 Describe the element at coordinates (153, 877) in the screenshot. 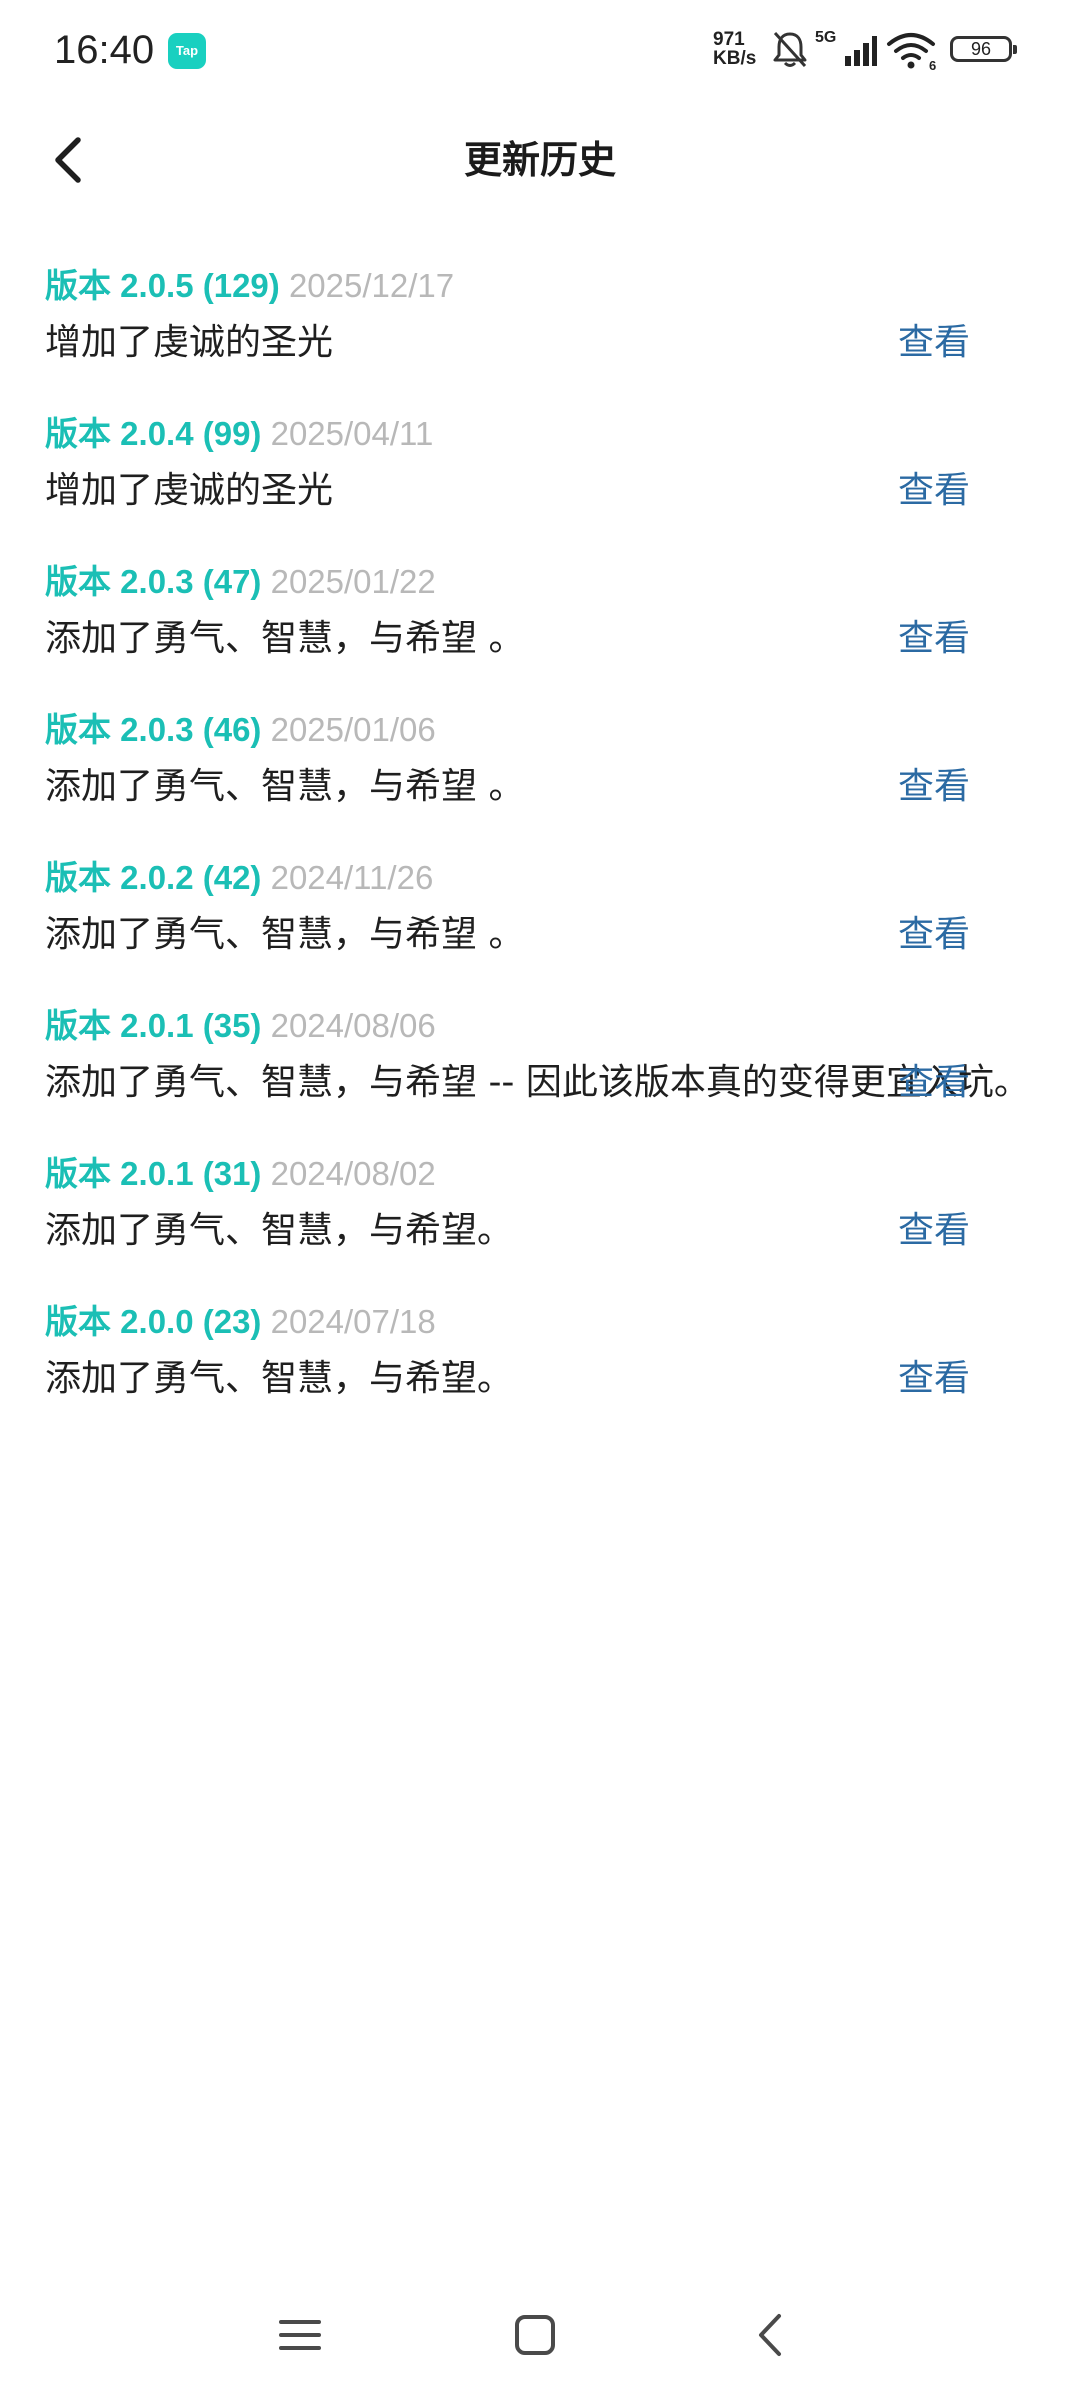

I see `entry-version: 版本 2.0.2 (42)` at that location.